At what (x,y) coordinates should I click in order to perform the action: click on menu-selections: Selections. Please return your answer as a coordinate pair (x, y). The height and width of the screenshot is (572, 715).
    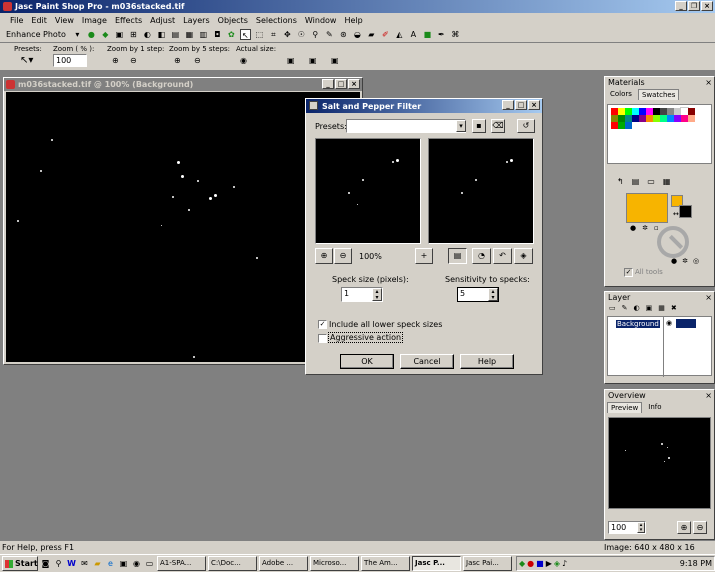
    Looking at the image, I should click on (276, 20).